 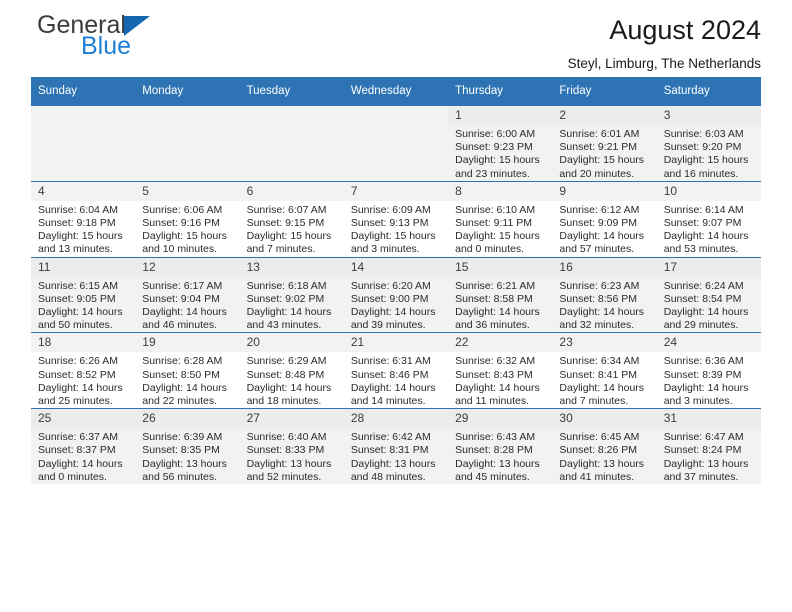 What do you see at coordinates (181, 450) in the screenshot?
I see `sunset-text: Sunset: 8:35 PM` at bounding box center [181, 450].